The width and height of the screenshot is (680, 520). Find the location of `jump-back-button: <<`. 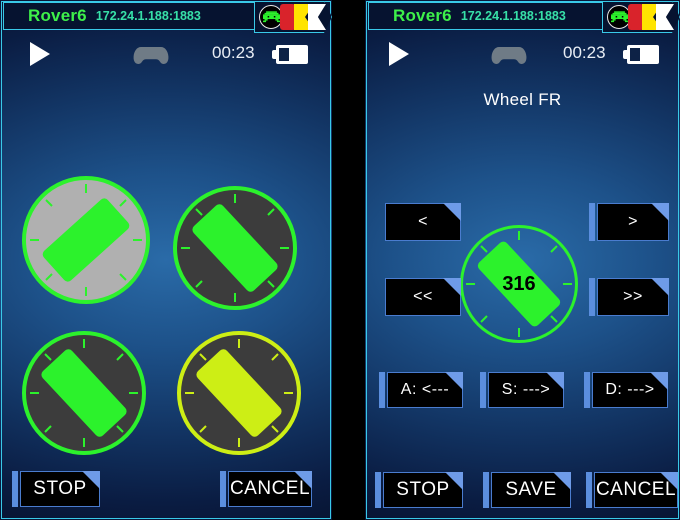

jump-back-button: << is located at coordinates (423, 297).